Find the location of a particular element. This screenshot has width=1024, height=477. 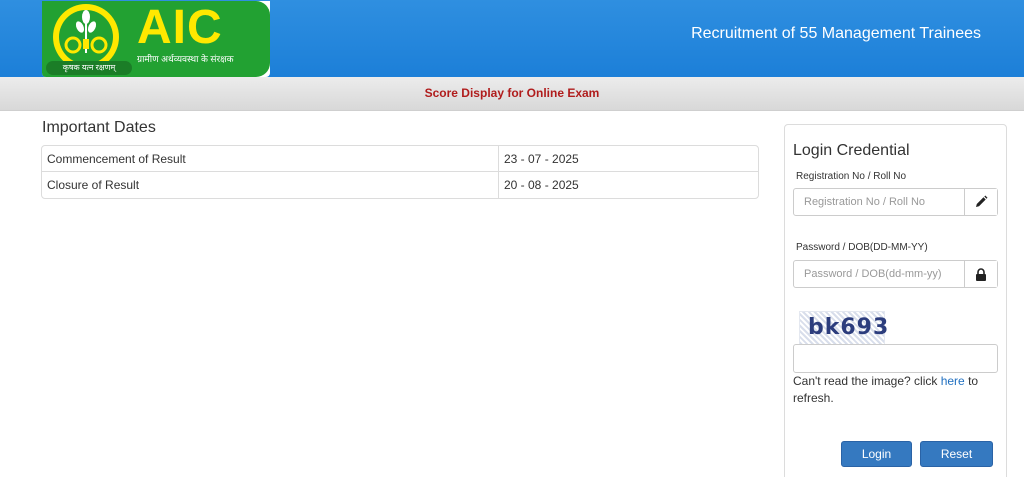

table-row: Closure of Result 20 - 08 - 2025 is located at coordinates (400, 185).